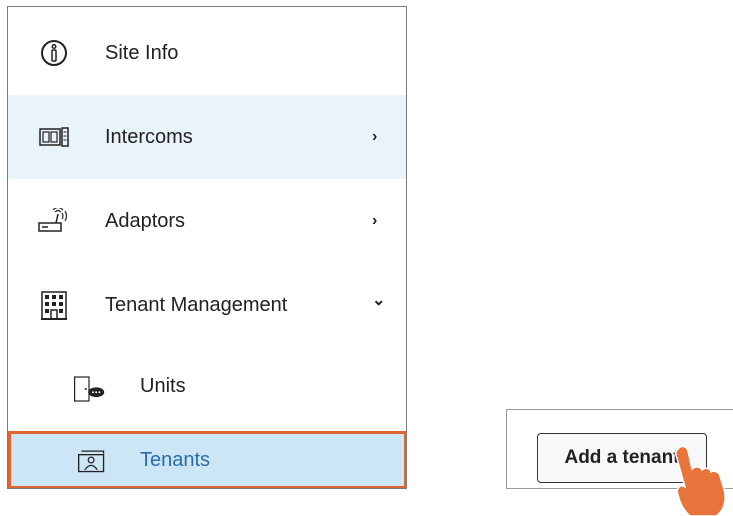  I want to click on info-icon, so click(54, 53).